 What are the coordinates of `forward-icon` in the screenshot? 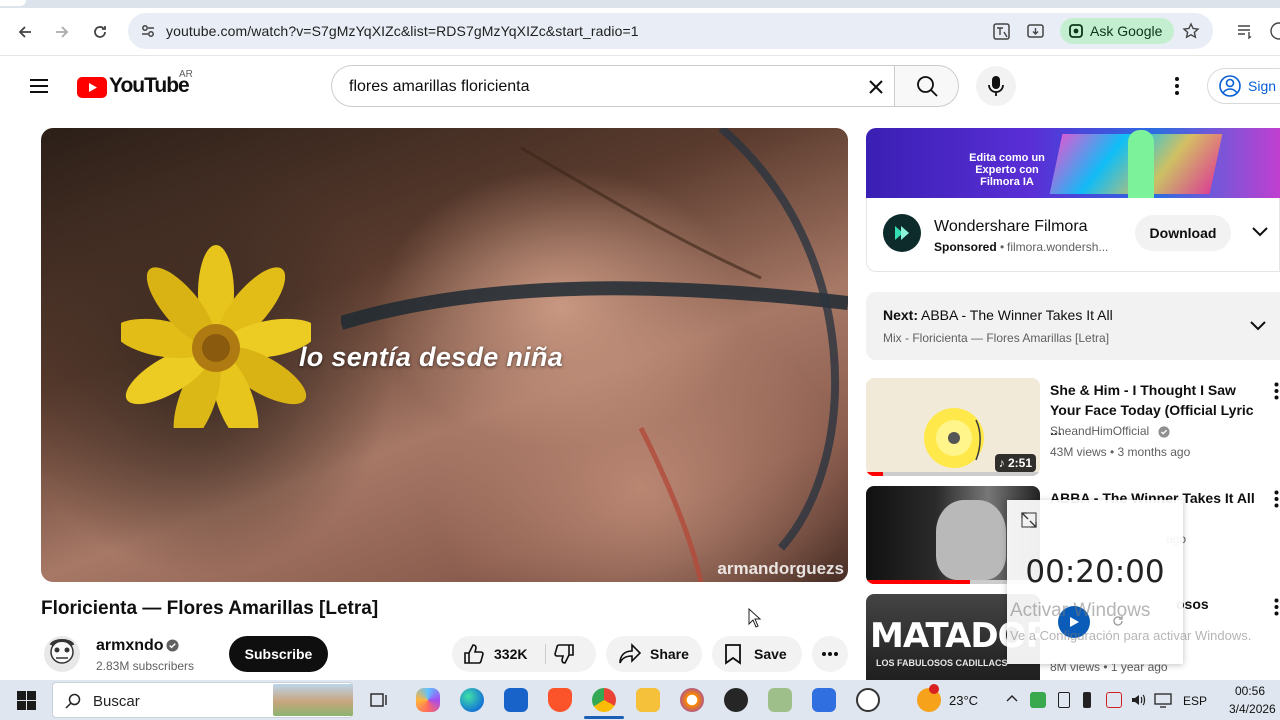 It's located at (62, 32).